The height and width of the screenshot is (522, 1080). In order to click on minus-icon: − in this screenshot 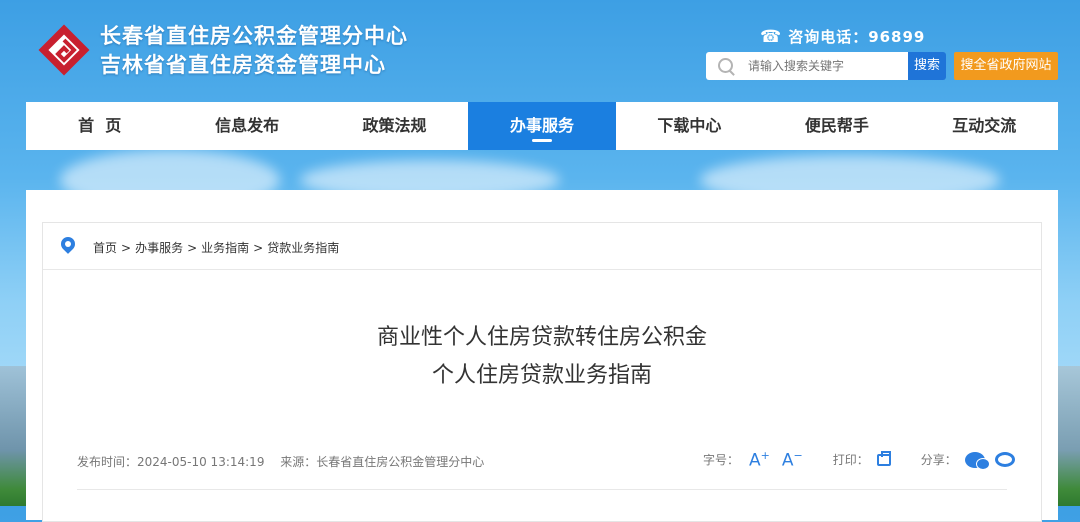, I will do `click(798, 455)`.